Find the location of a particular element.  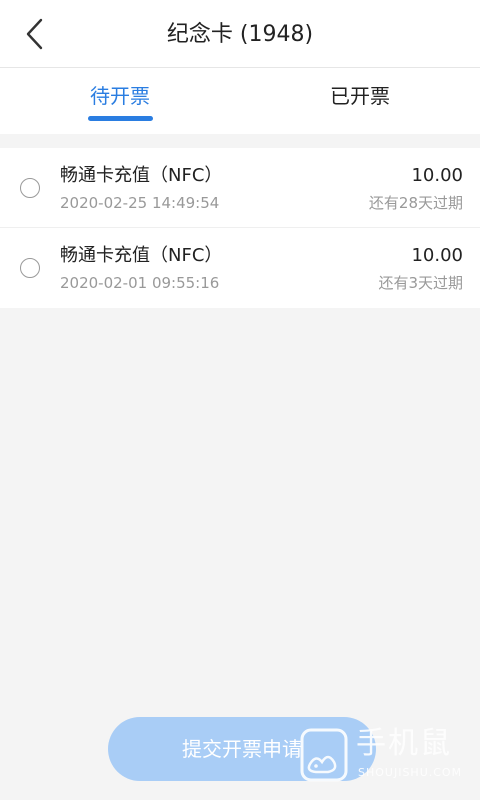

active-tab-indicator is located at coordinates (120, 118).